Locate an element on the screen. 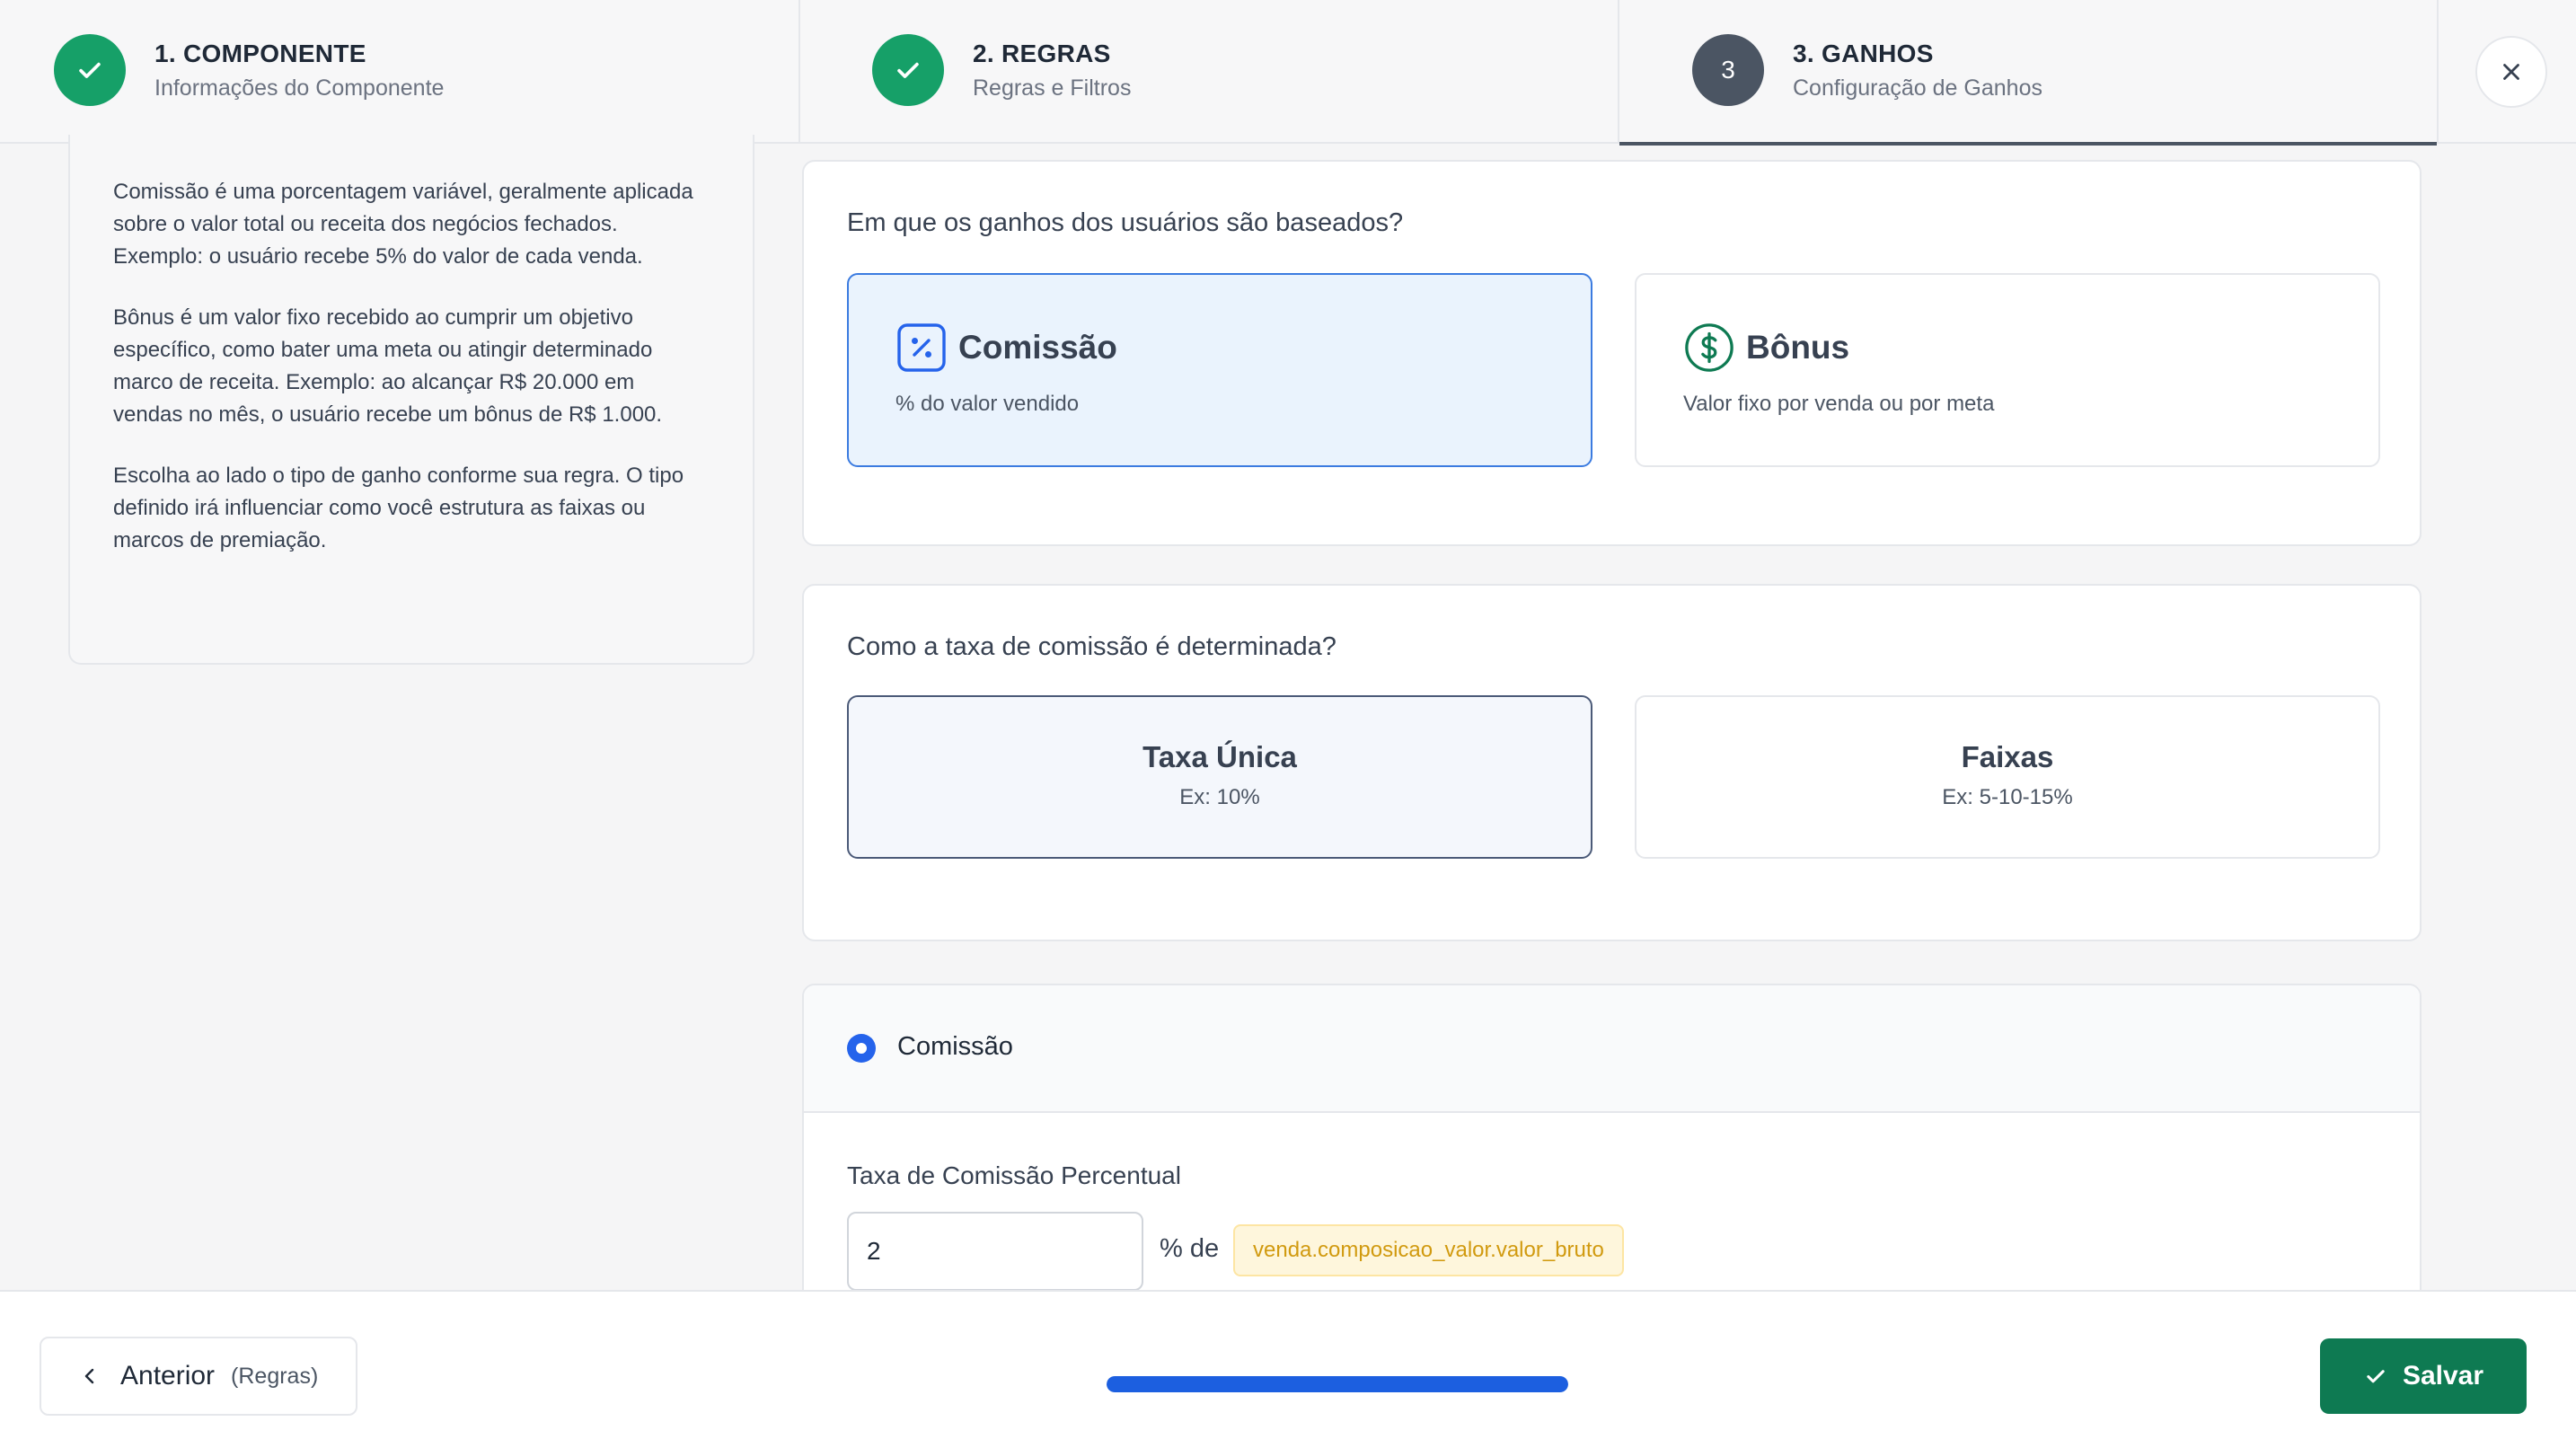  option-example: Ex: 5-10-15% is located at coordinates (2007, 797).